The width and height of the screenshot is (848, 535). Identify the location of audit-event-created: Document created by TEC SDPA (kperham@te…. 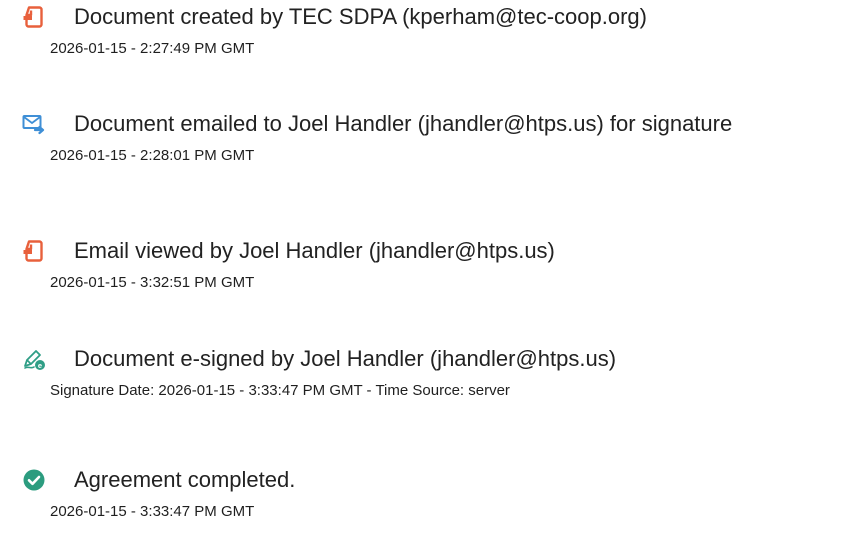
(435, 29).